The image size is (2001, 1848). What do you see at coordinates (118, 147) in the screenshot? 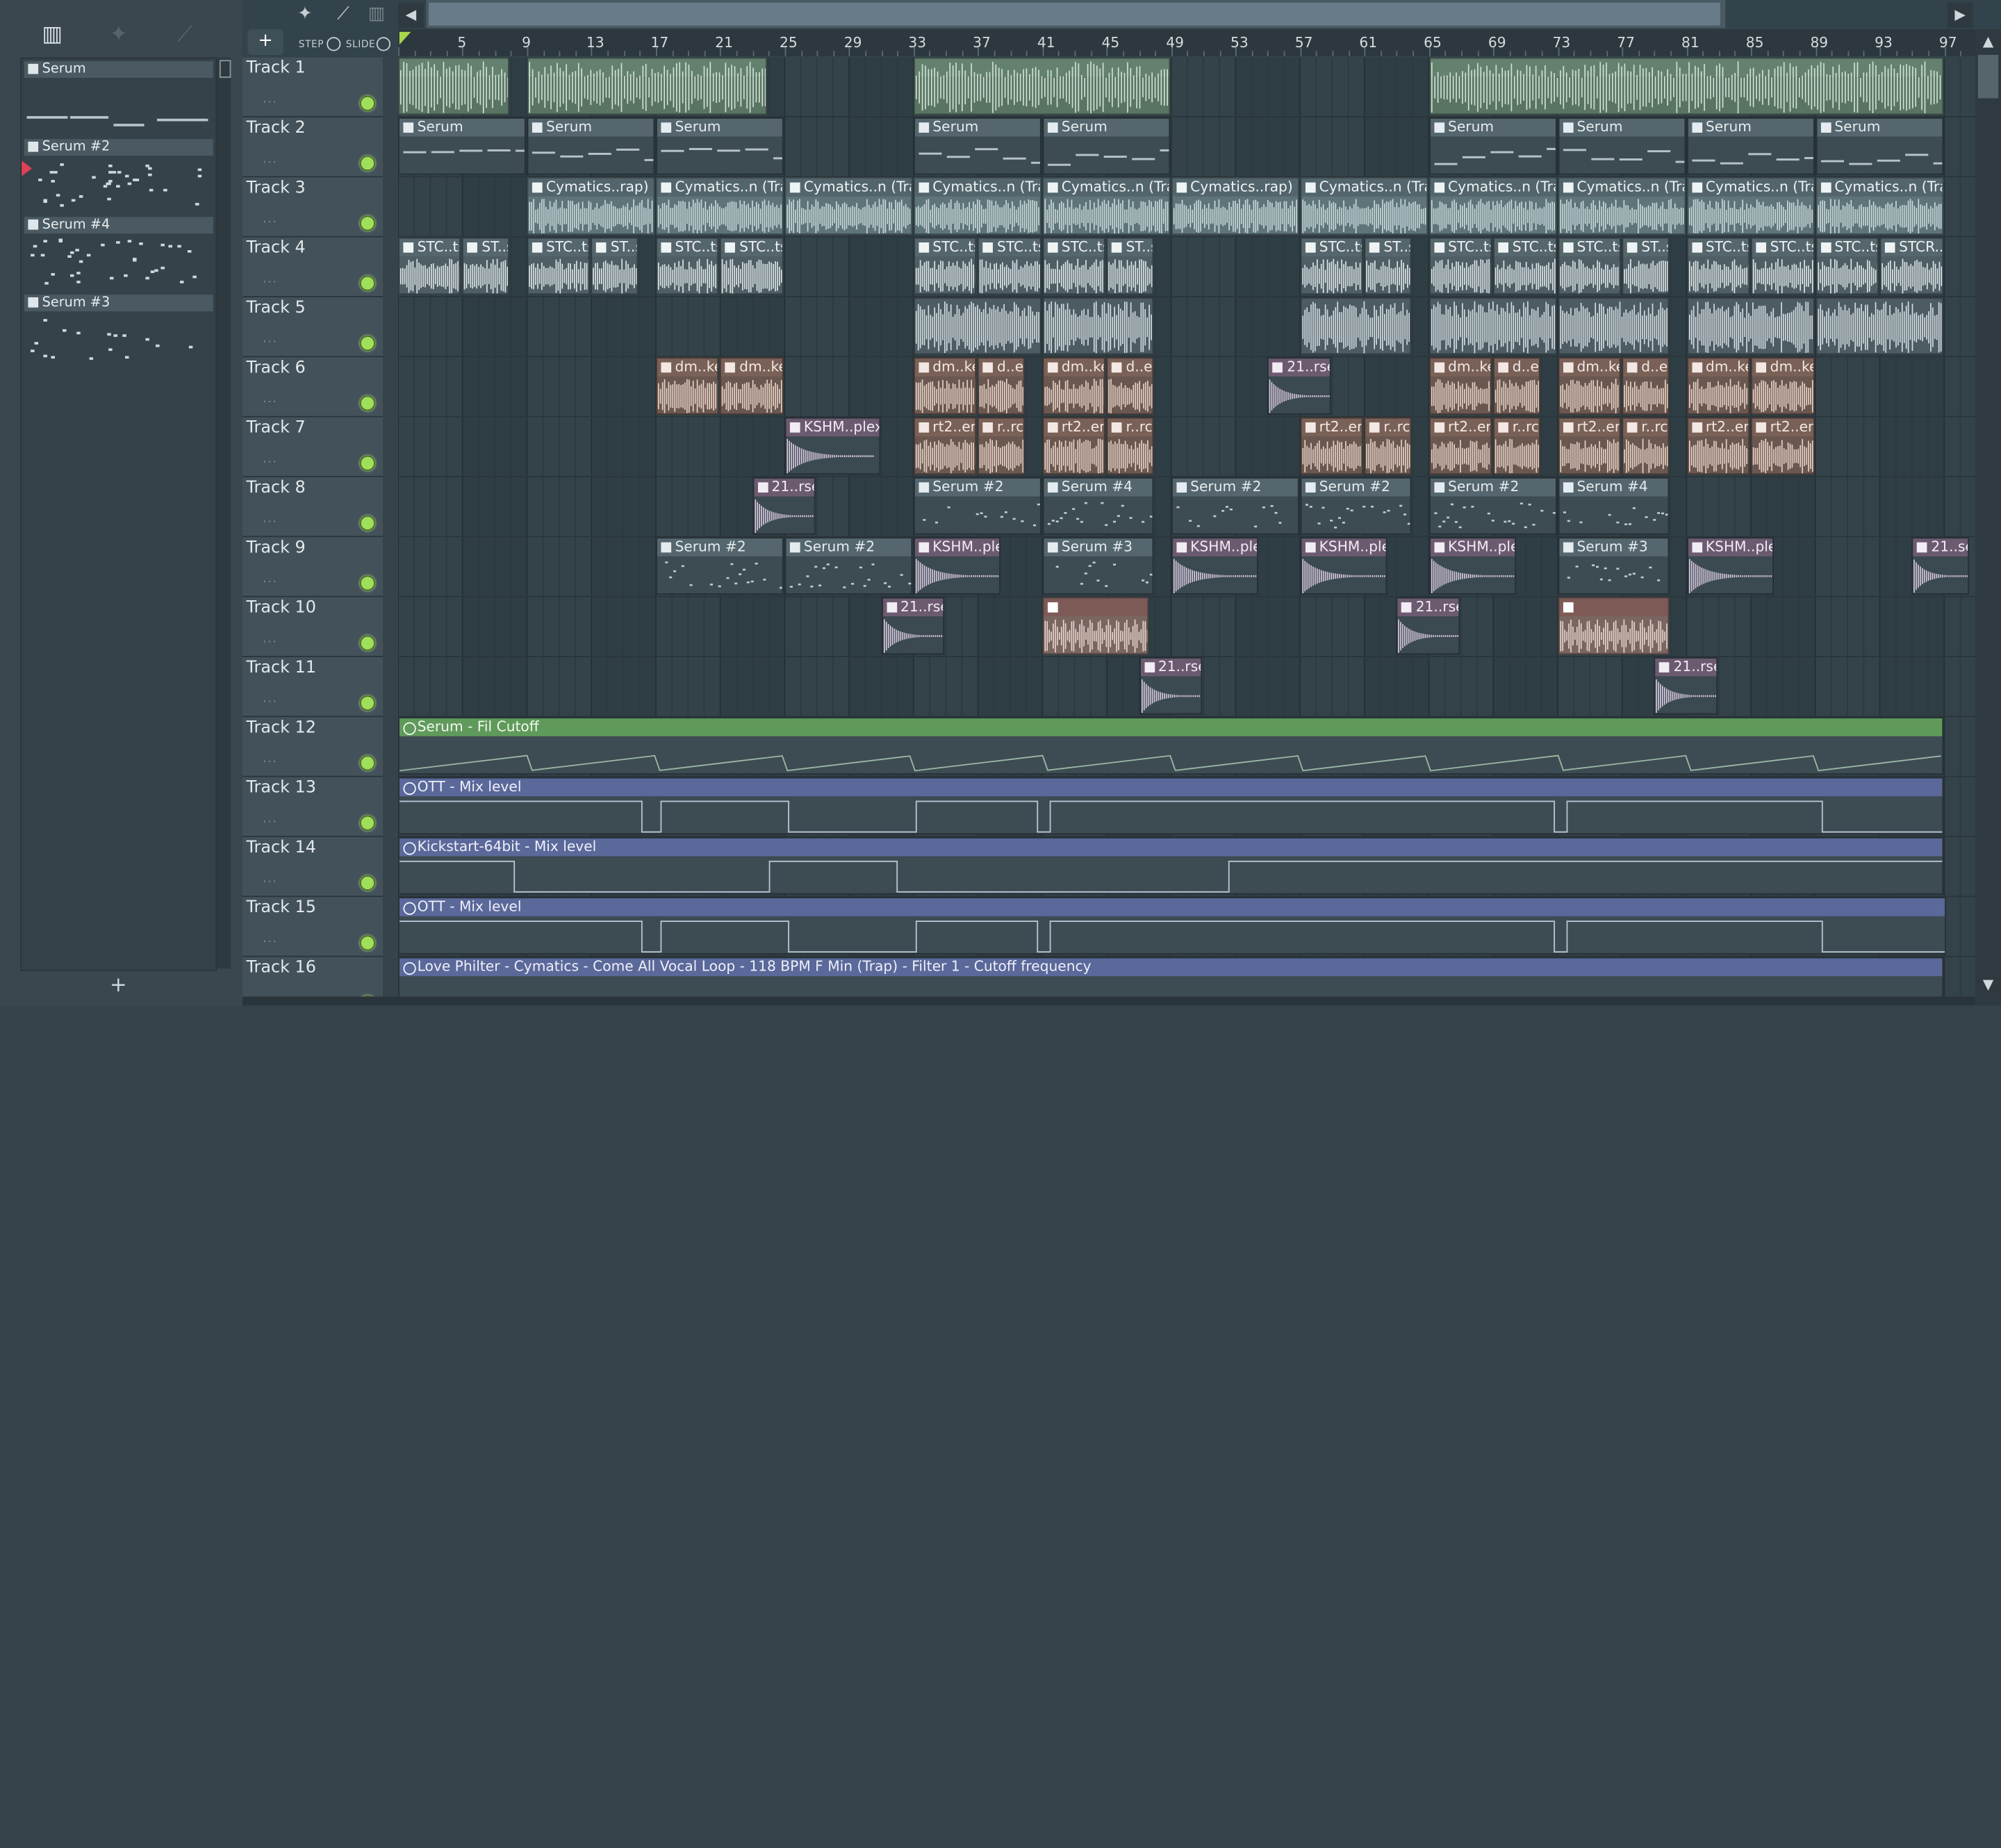
I see `pattern-header: Serum #2` at bounding box center [118, 147].